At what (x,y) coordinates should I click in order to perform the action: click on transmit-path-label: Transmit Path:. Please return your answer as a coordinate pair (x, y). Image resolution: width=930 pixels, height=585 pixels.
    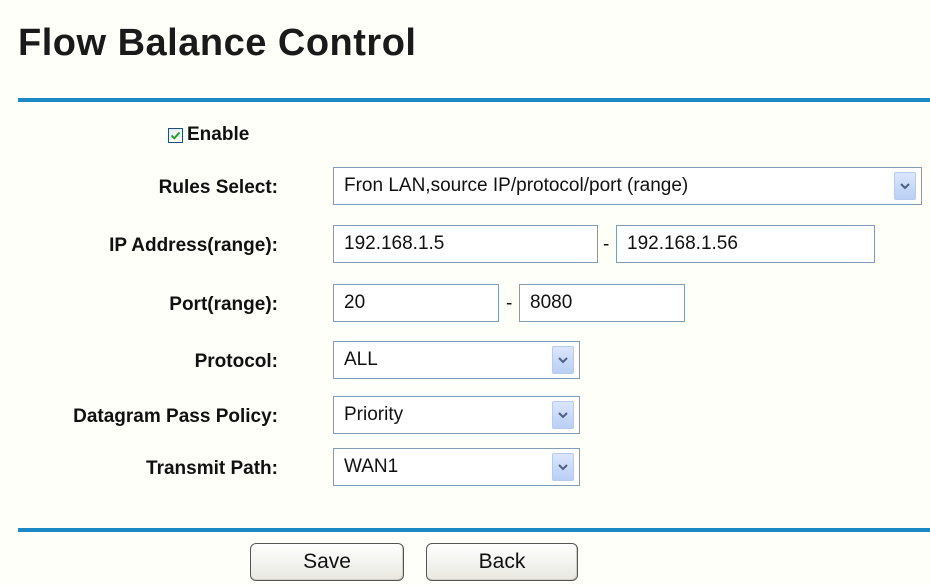
    Looking at the image, I should click on (212, 468).